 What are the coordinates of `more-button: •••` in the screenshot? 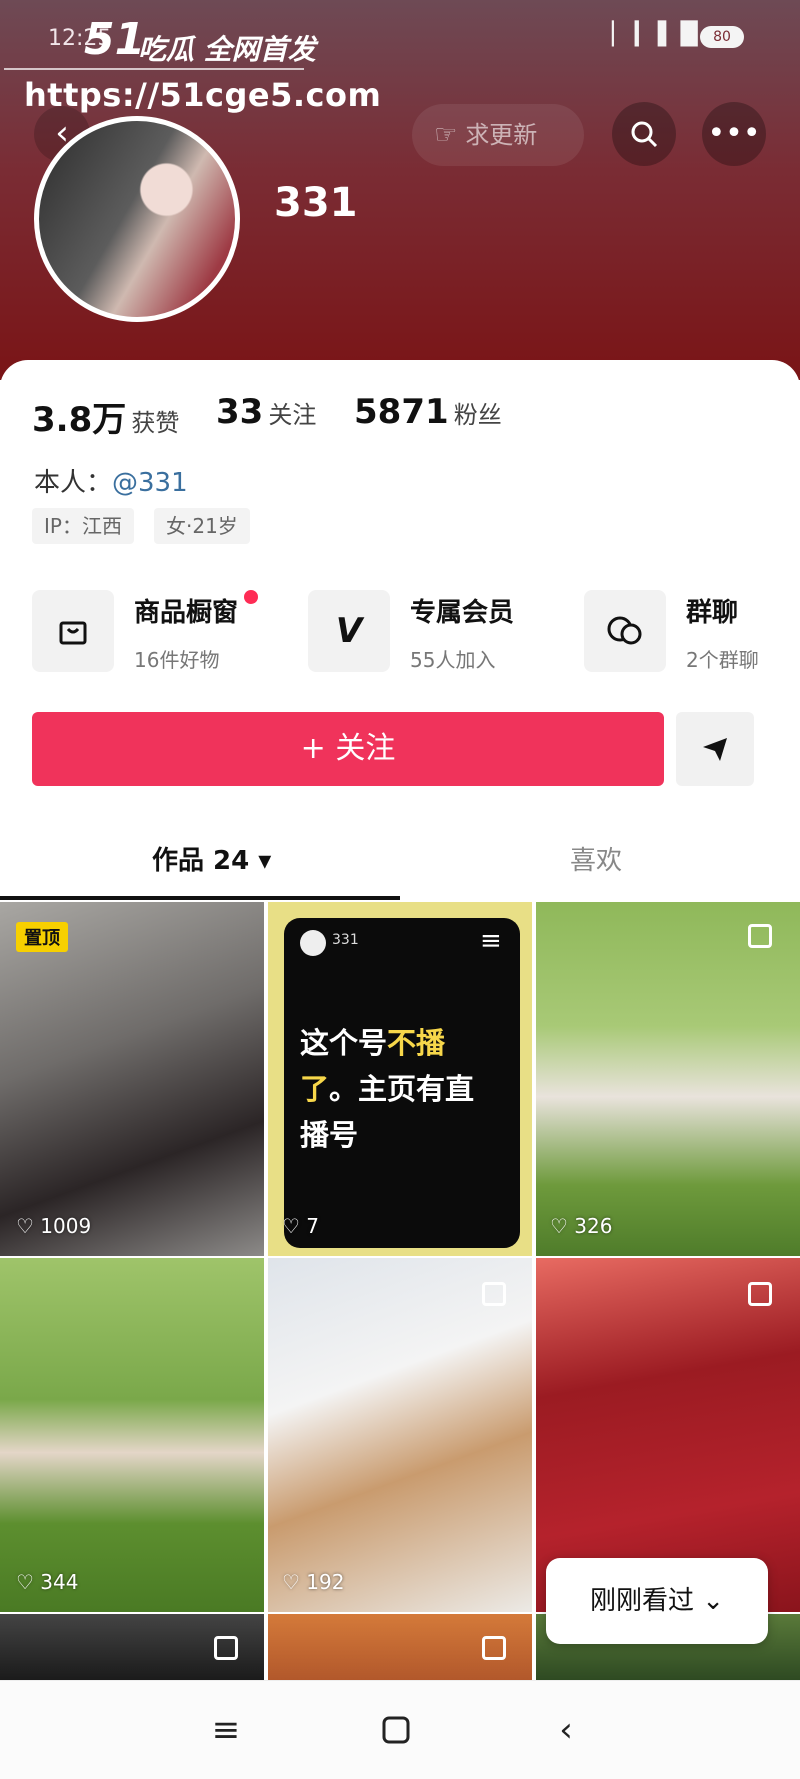 It's located at (734, 134).